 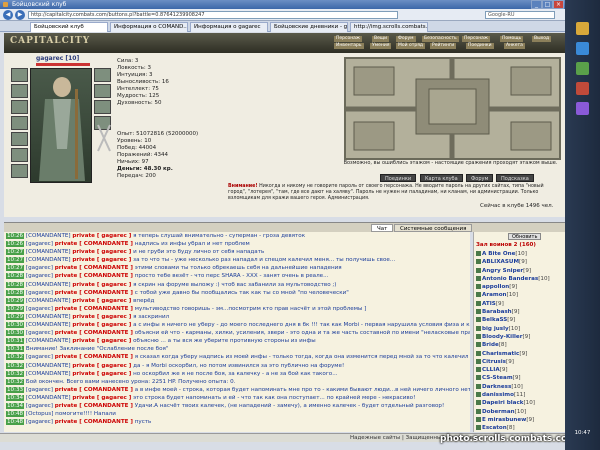 I want to click on forward-icon: ▶, so click(x=20, y=15).